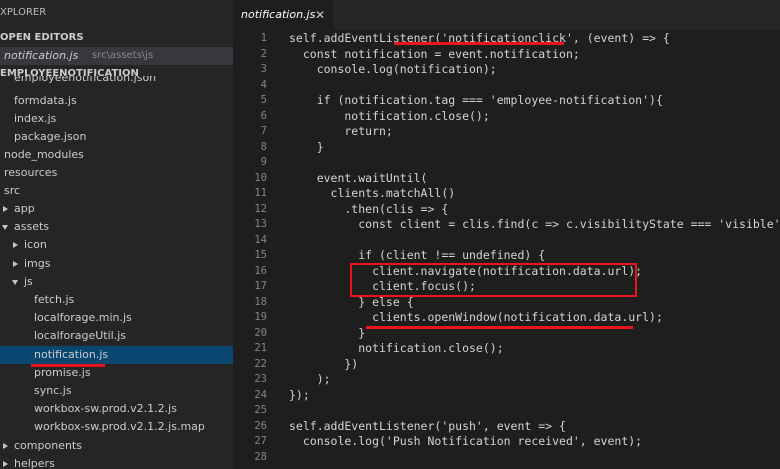  I want to click on code-line: 4, so click(263, 84).